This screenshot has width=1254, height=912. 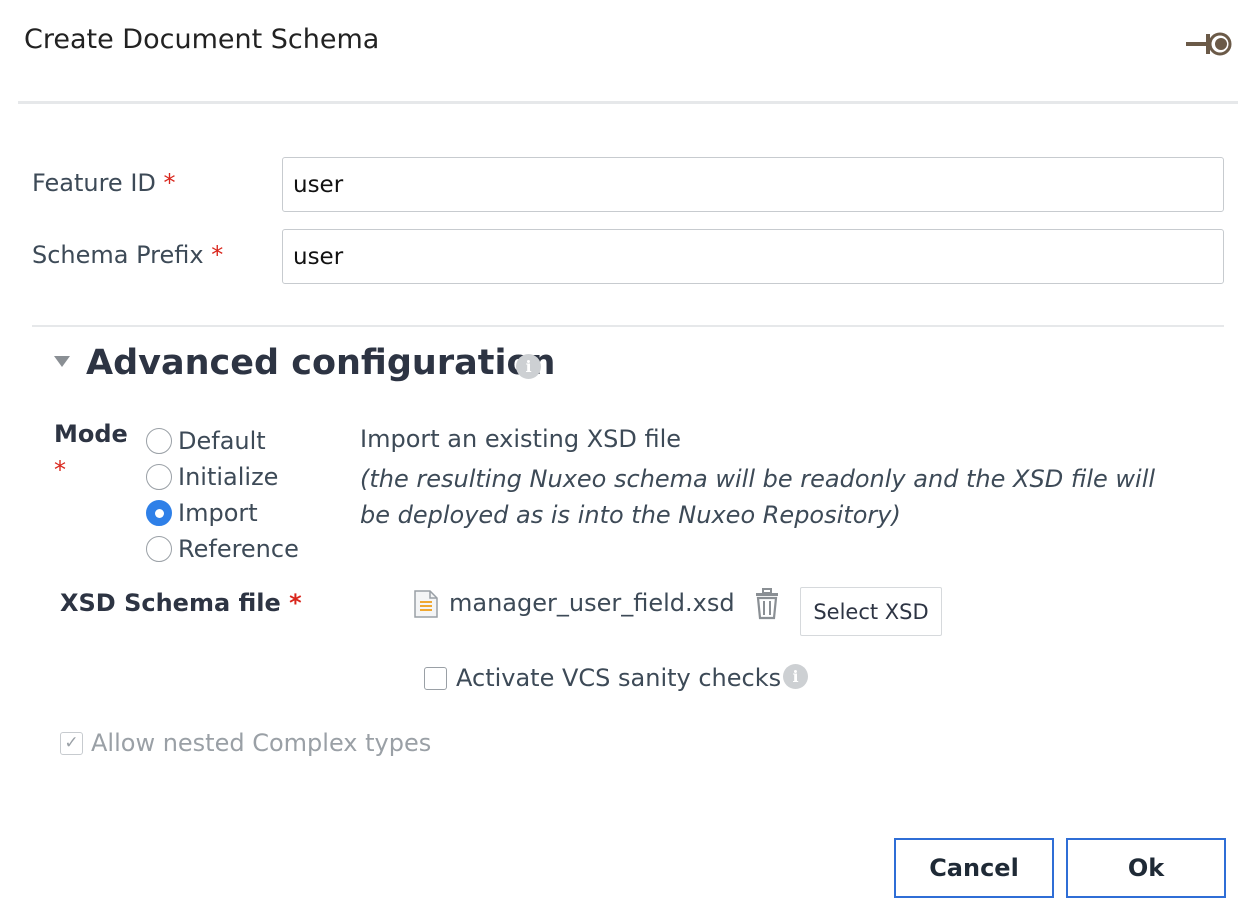 I want to click on ok-button: Ok, so click(x=1146, y=868).